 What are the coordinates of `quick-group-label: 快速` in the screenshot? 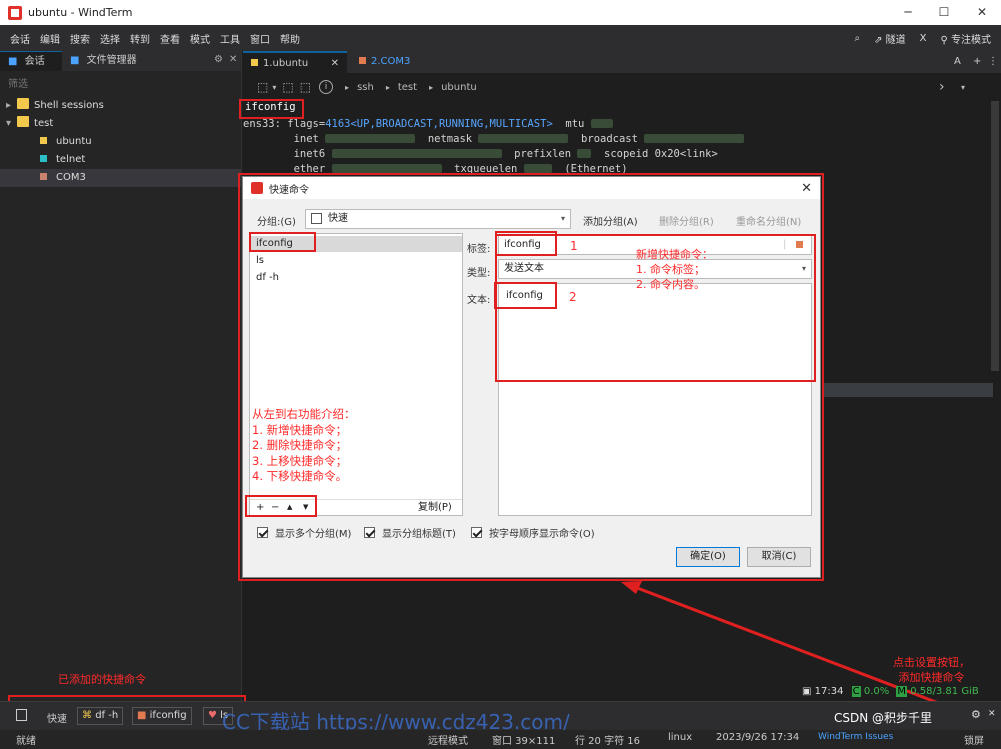 It's located at (57, 719).